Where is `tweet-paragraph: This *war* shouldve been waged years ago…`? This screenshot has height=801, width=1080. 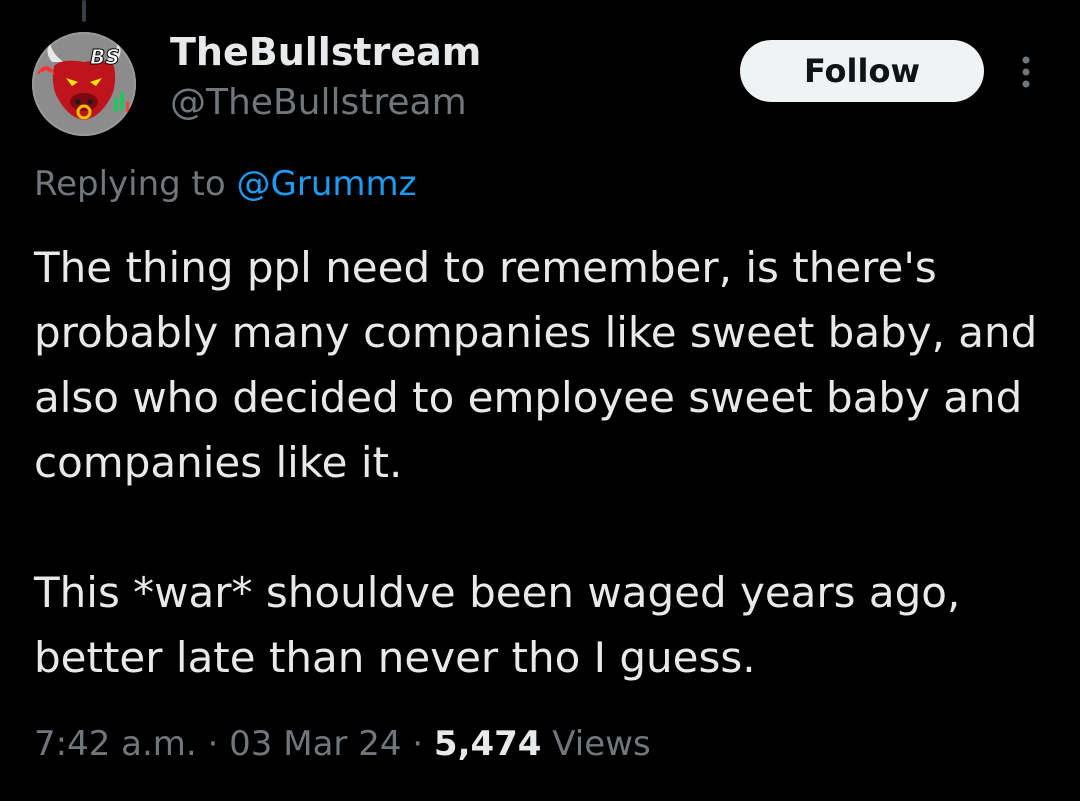 tweet-paragraph: This *war* shouldve been waged years ago… is located at coordinates (497, 625).